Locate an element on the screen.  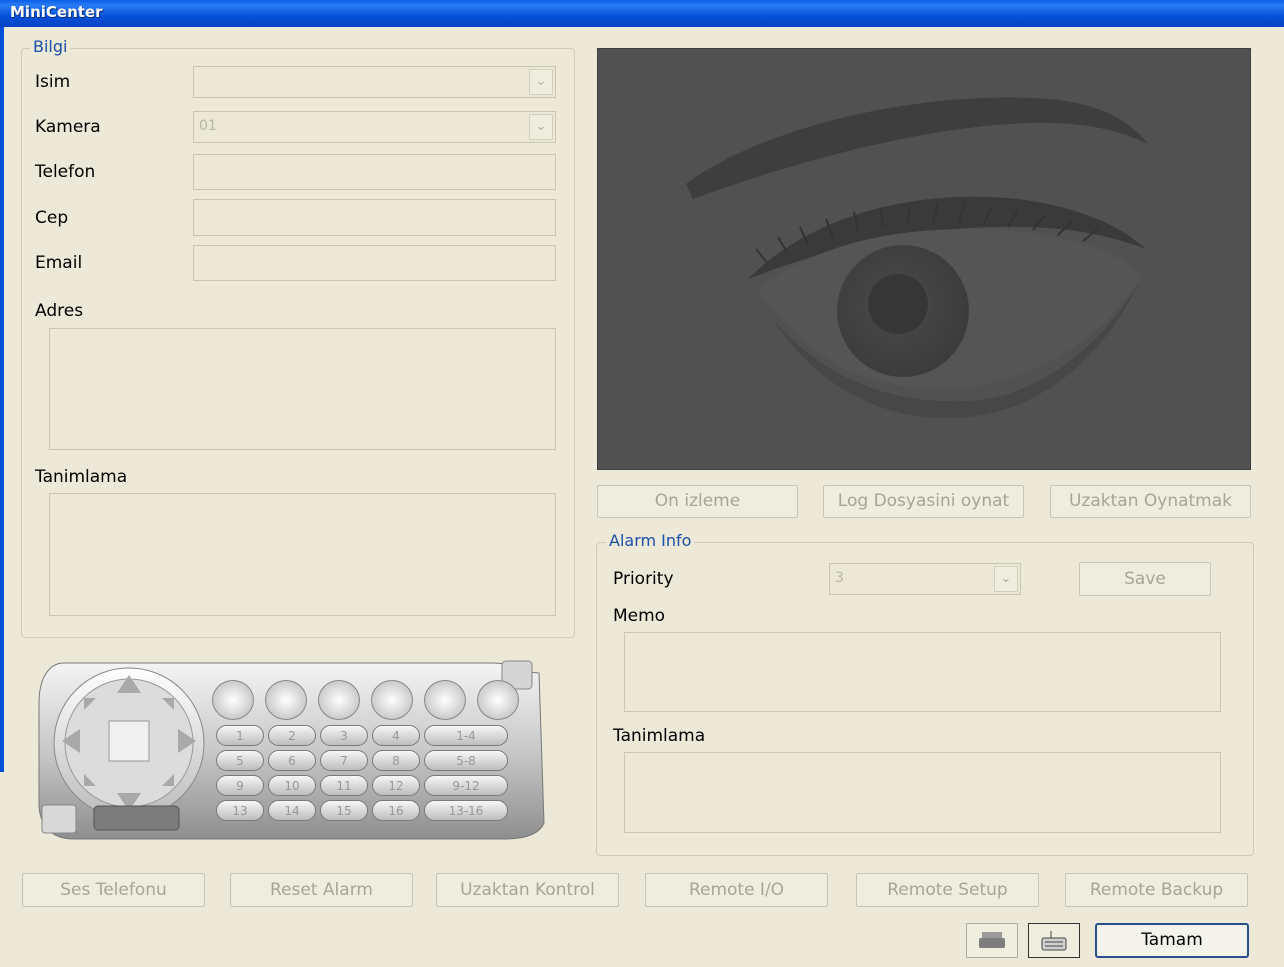
remote-io-label: Remote I/O is located at coordinates (736, 890).